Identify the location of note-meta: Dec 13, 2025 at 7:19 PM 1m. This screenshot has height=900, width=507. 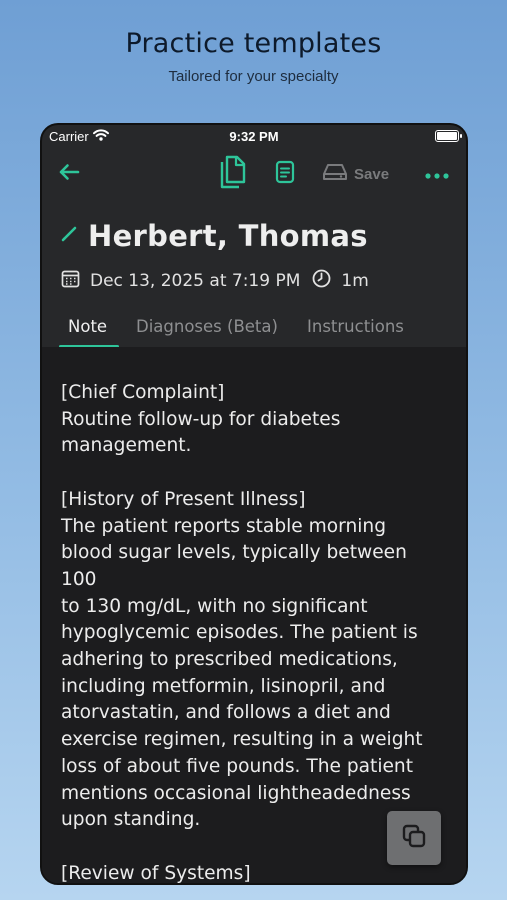
(215, 281).